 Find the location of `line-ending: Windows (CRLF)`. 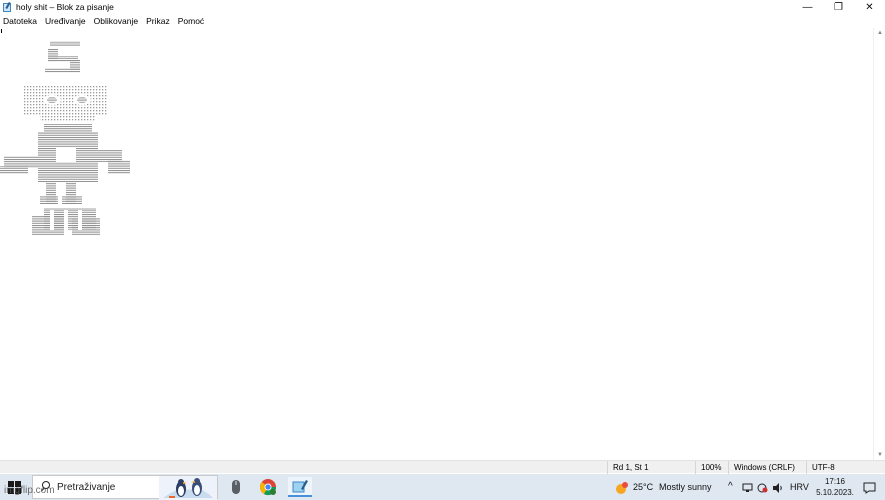

line-ending: Windows (CRLF) is located at coordinates (767, 467).